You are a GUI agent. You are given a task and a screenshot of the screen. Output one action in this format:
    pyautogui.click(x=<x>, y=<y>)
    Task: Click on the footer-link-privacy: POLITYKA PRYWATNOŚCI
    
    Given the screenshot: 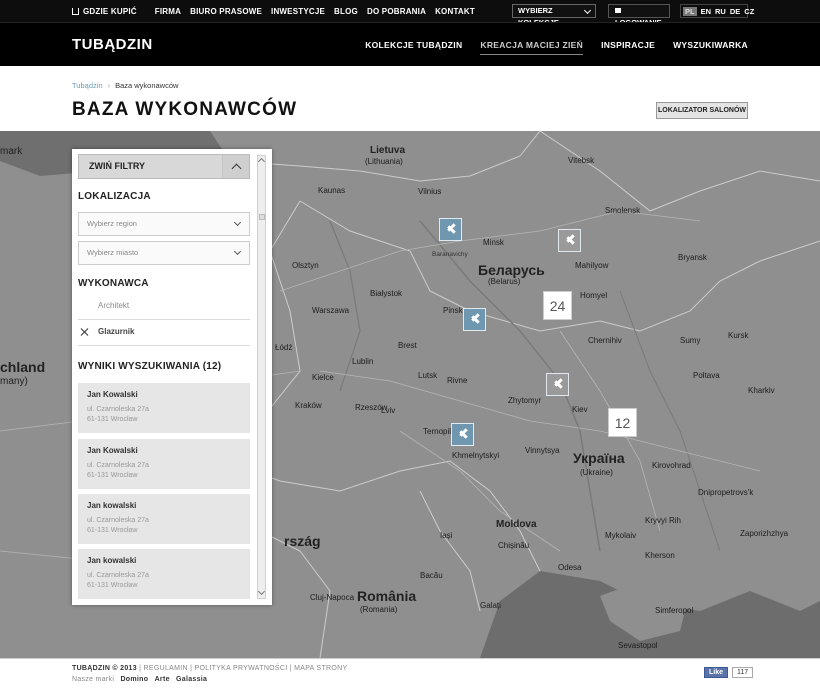 What is the action you would take?
    pyautogui.click(x=240, y=668)
    